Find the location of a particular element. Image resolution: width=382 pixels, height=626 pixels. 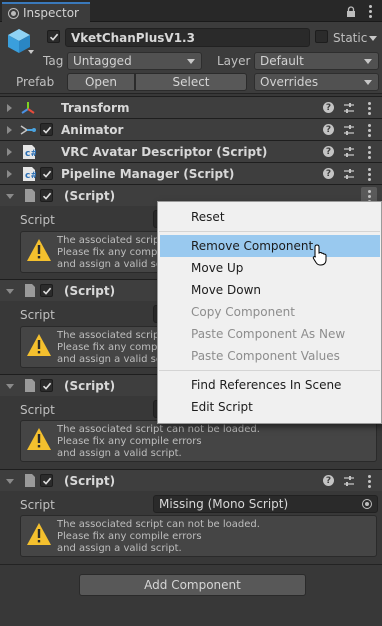

script-object-field: Missing (Mono Script) is located at coordinates (265, 504).